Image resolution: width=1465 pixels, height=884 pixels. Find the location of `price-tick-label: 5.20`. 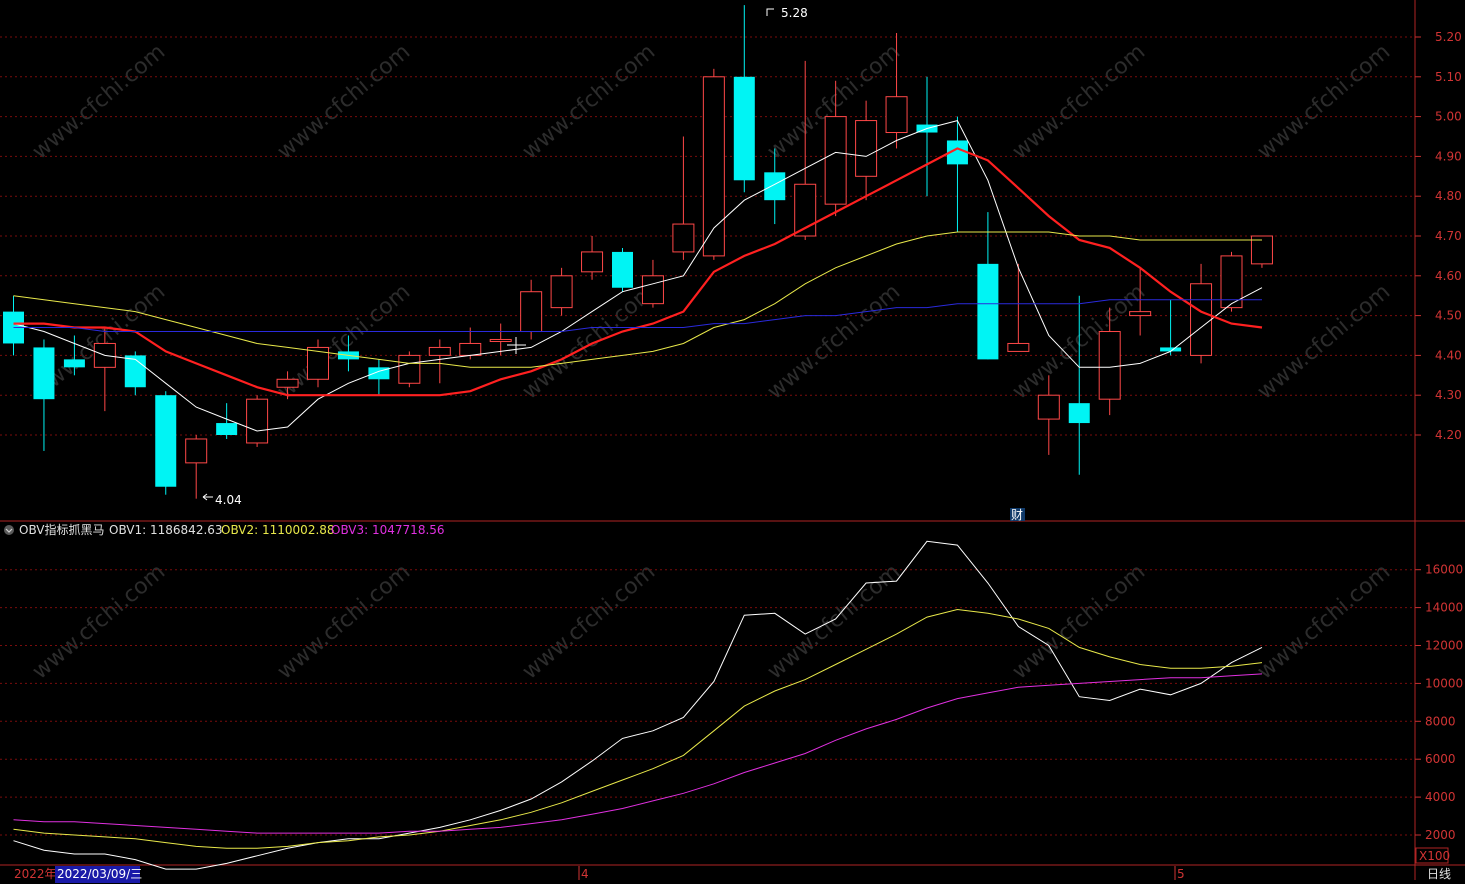

price-tick-label: 5.20 is located at coordinates (1448, 37).